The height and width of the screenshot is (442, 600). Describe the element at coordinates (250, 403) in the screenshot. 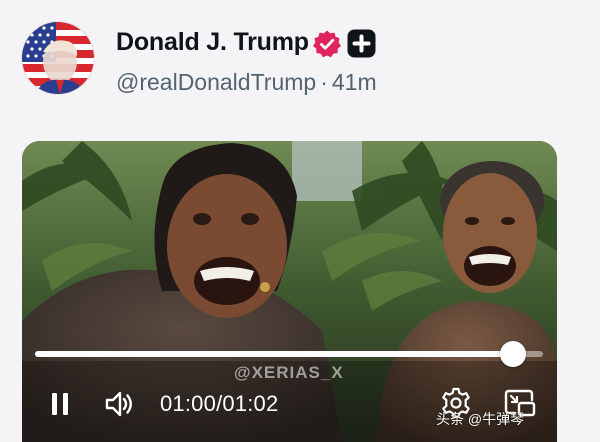

I see `video-duration: 01:02` at that location.